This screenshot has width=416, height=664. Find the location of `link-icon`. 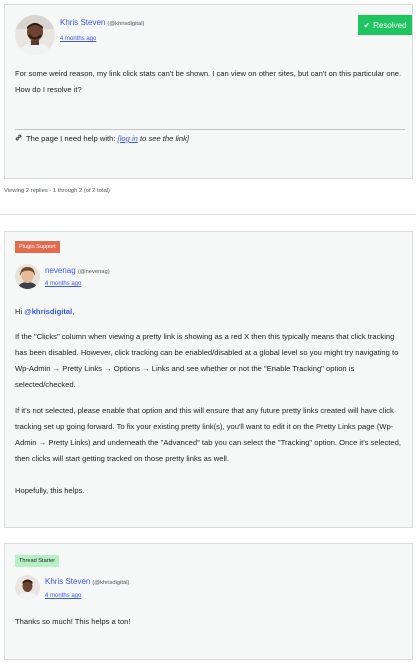

link-icon is located at coordinates (19, 138).